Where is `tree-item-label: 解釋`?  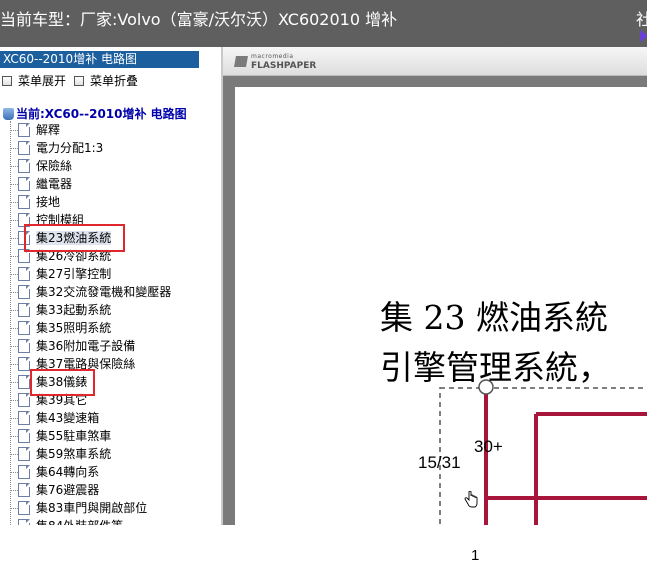
tree-item-label: 解釋 is located at coordinates (48, 130).